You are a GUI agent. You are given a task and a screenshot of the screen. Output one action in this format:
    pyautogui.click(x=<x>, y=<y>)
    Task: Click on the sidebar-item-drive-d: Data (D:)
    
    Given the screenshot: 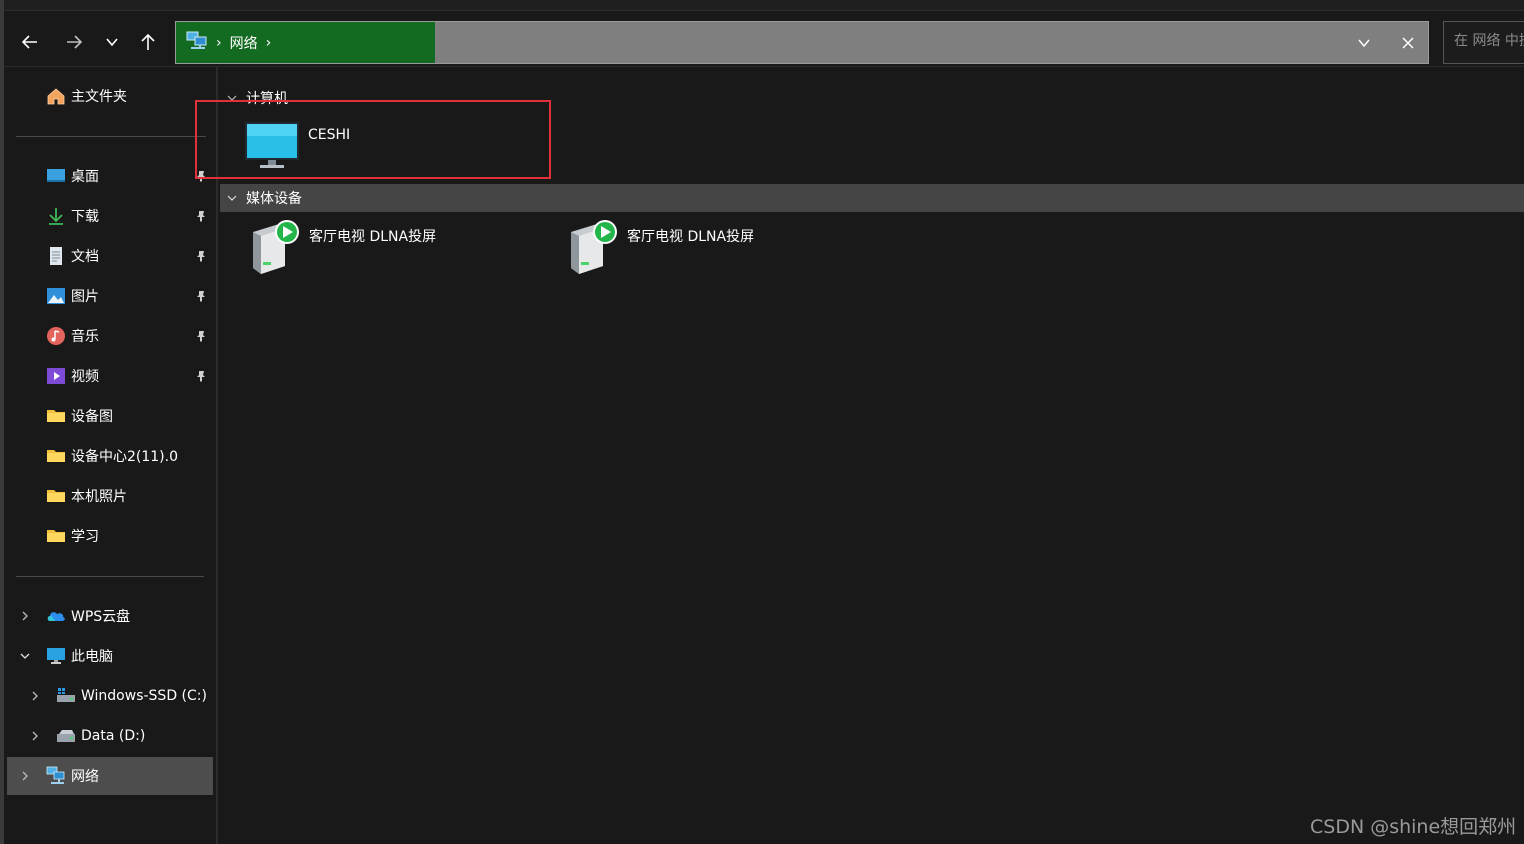 What is the action you would take?
    pyautogui.click(x=100, y=736)
    